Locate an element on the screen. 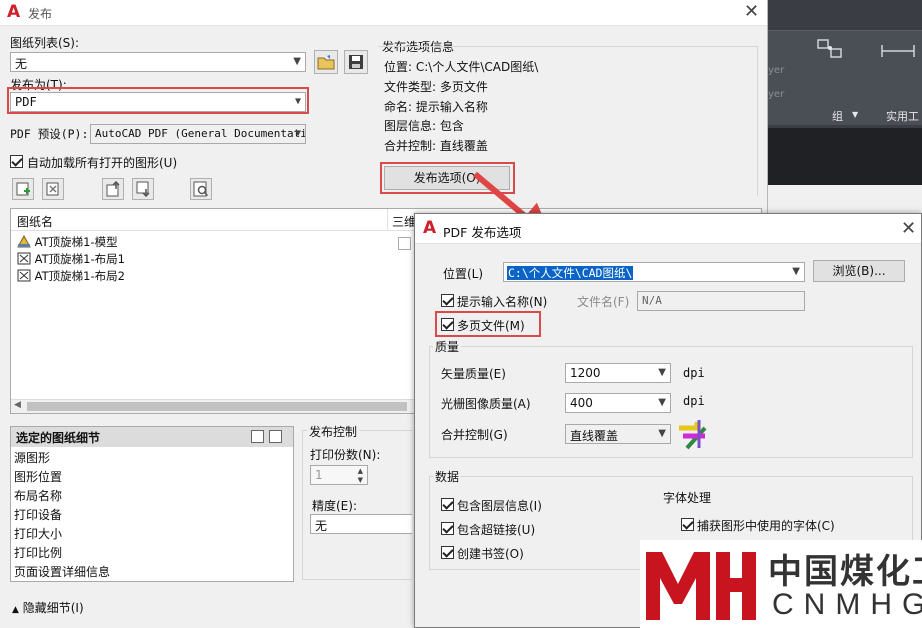 This screenshot has height=628, width=922. pdf-options-title: PDF 发布选项 is located at coordinates (482, 232).